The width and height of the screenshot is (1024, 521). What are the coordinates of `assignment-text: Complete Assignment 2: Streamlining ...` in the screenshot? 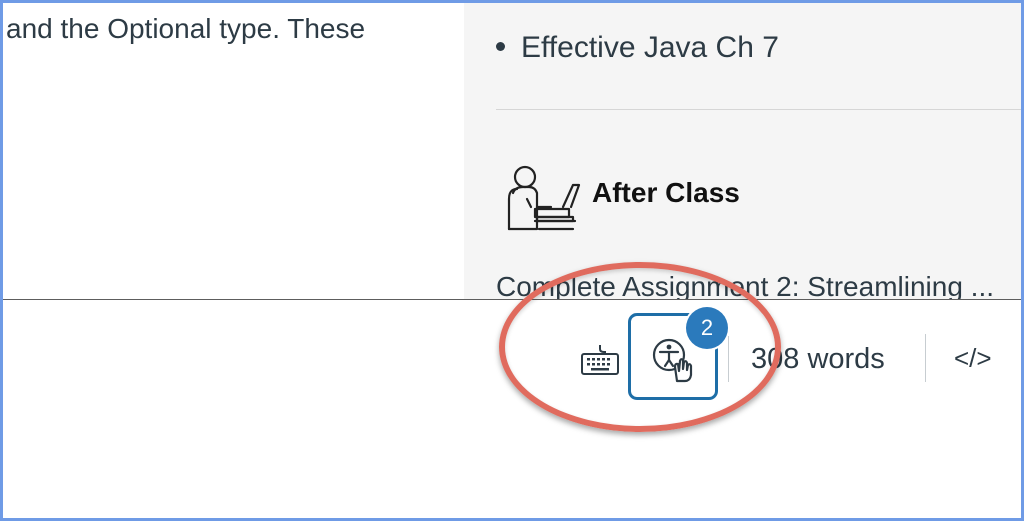 It's located at (745, 285).